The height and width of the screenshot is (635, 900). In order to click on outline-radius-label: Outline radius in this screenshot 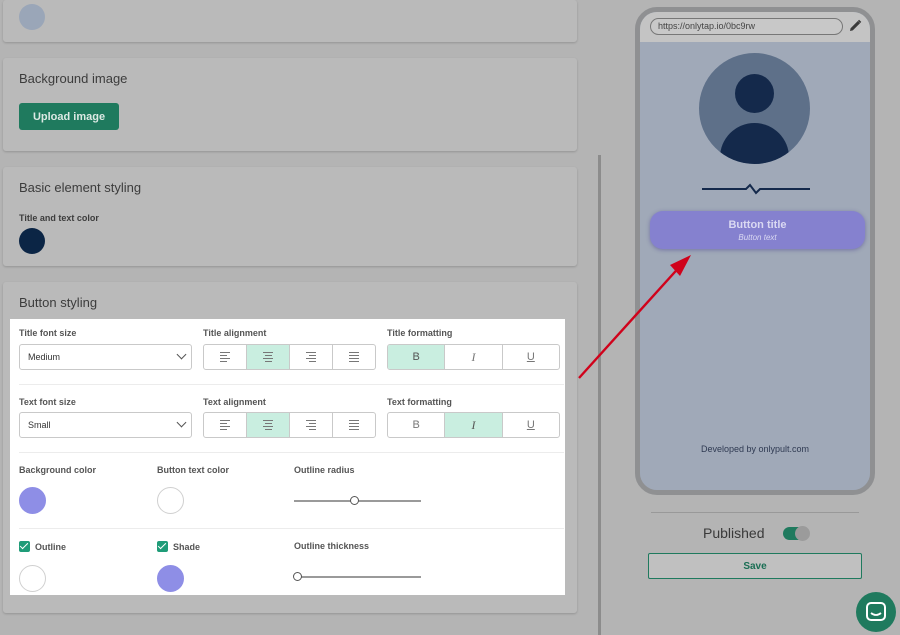, I will do `click(324, 470)`.